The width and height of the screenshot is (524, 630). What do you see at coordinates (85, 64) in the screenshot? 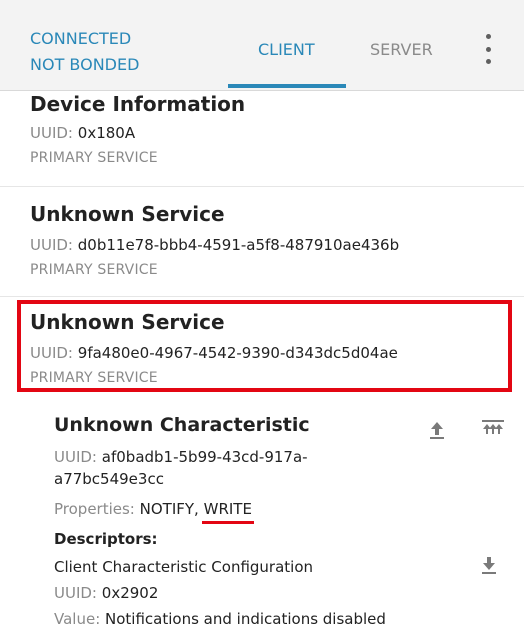
I see `status-bonding: NOT BONDED` at bounding box center [85, 64].